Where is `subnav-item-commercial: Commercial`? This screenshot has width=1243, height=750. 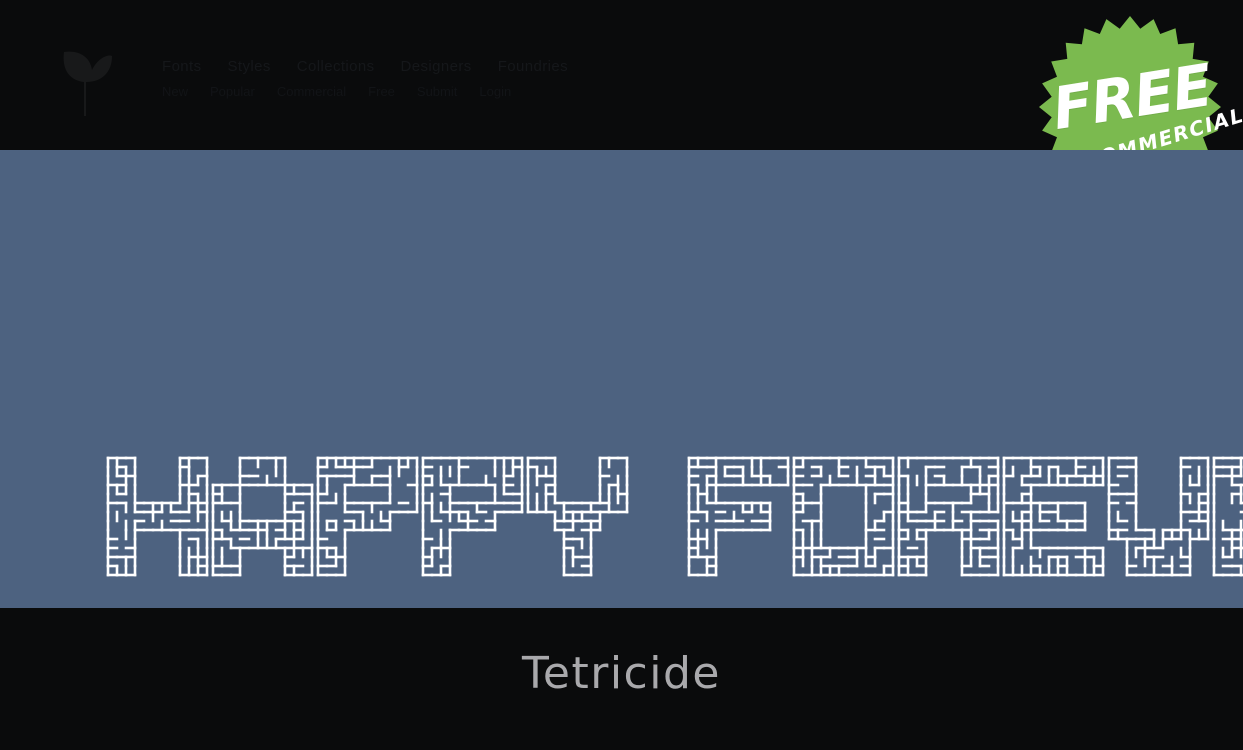 subnav-item-commercial: Commercial is located at coordinates (311, 92).